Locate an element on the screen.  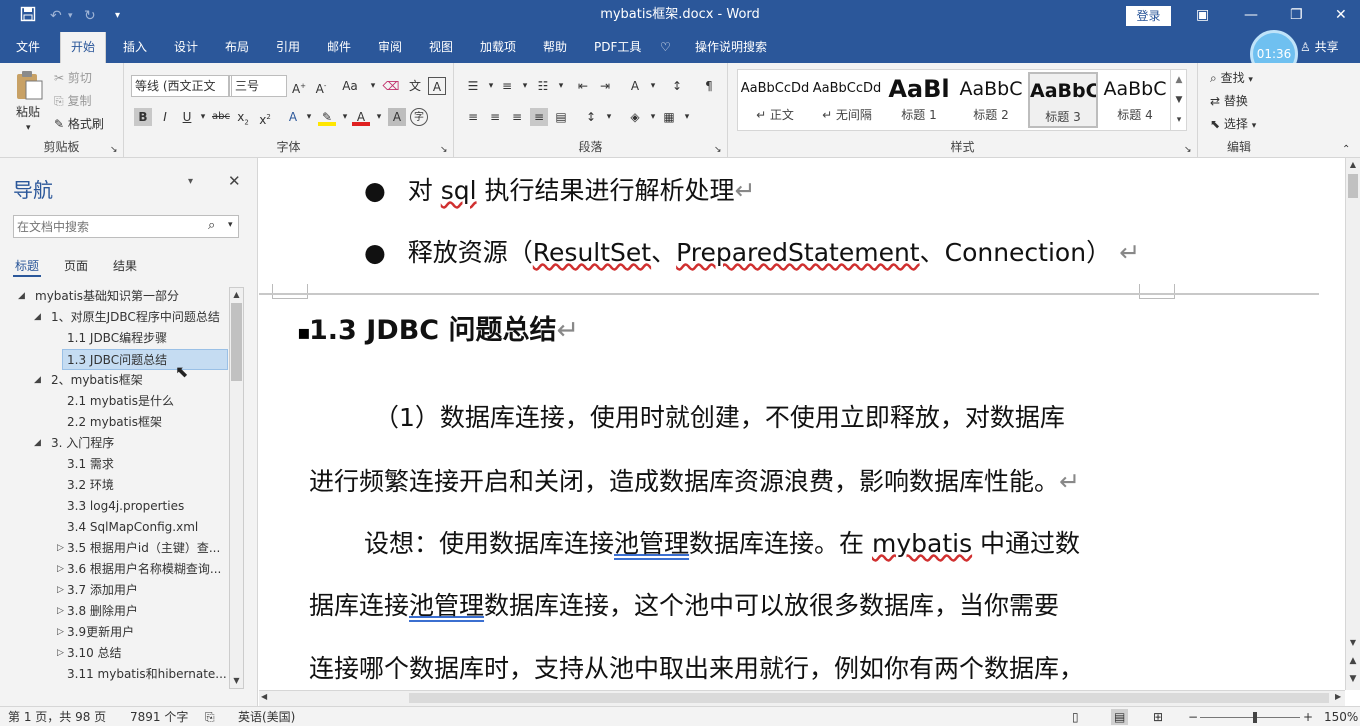
hscroll-right-icon: ▶ is located at coordinates (1338, 696).